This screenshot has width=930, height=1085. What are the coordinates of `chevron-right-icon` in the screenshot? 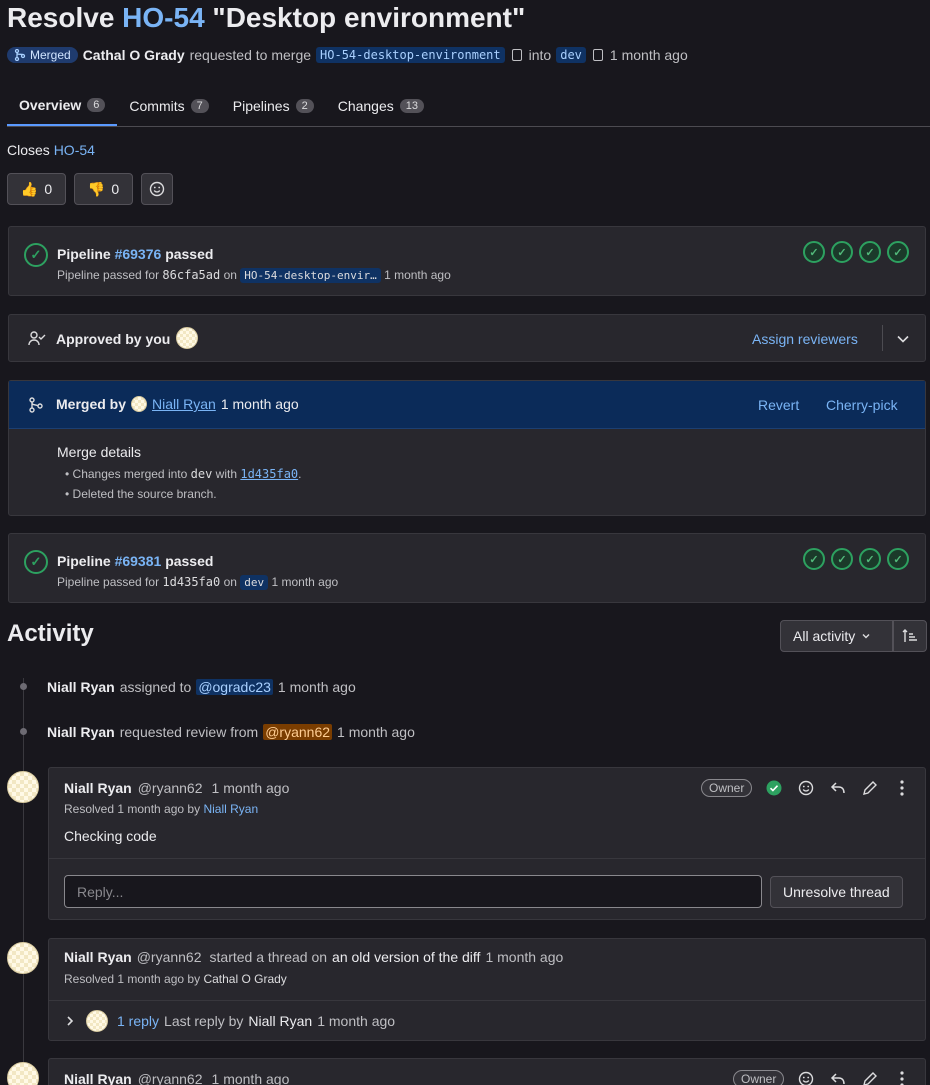 It's located at (70, 1021).